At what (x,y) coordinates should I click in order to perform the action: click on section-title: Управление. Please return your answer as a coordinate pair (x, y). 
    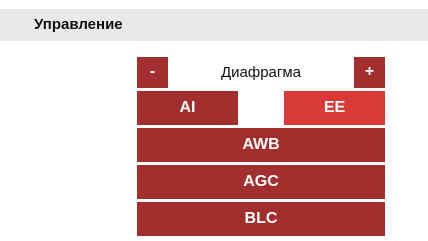
    Looking at the image, I should click on (78, 24).